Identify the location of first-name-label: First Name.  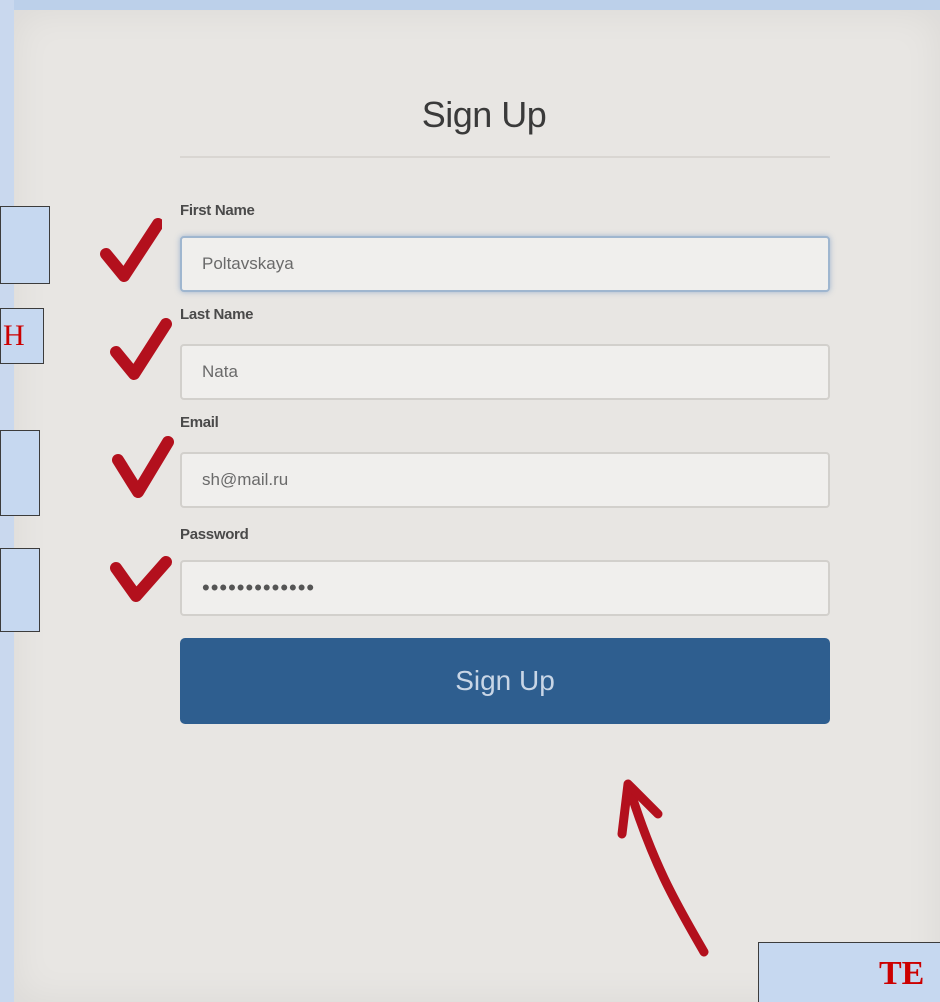
(217, 210).